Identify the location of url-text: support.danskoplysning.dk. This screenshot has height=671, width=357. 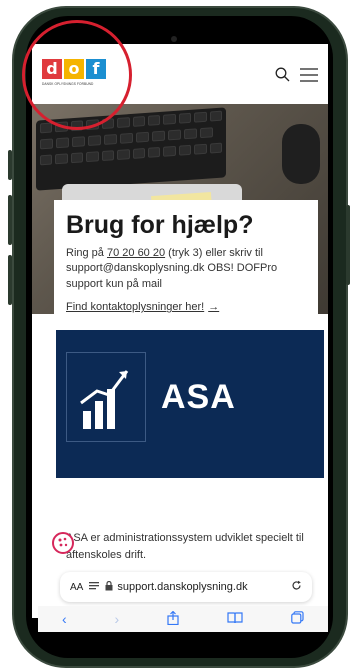
(182, 587).